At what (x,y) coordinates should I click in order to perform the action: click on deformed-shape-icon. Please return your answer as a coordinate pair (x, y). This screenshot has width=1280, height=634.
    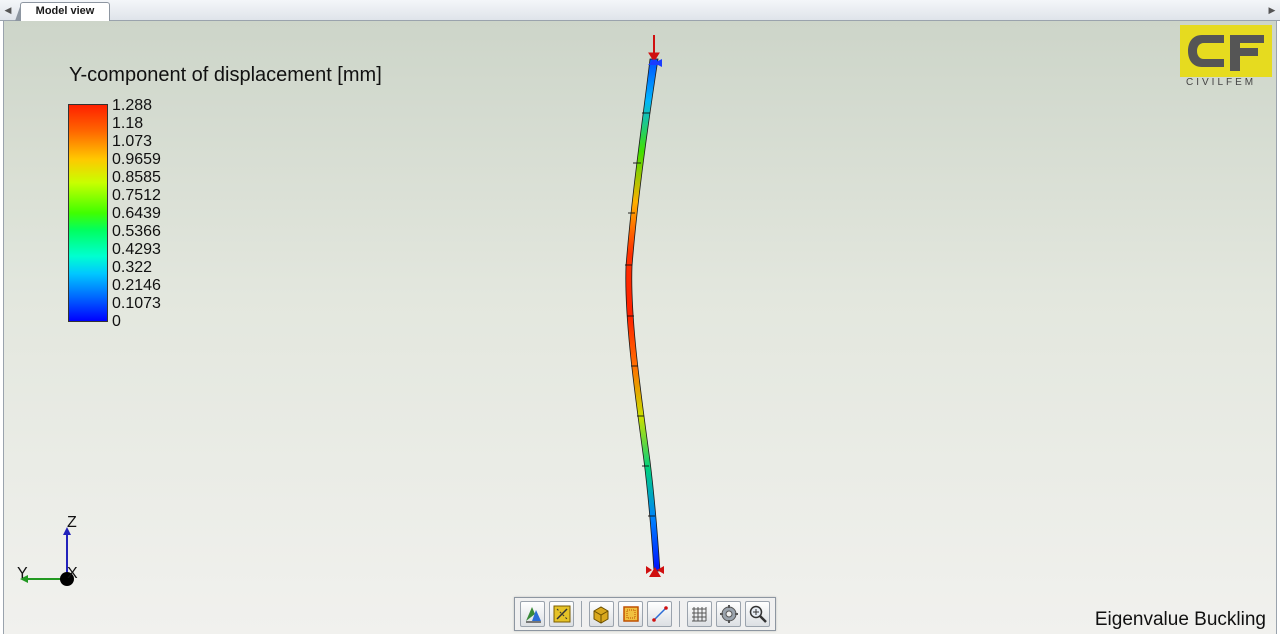
    Looking at the image, I should click on (562, 614).